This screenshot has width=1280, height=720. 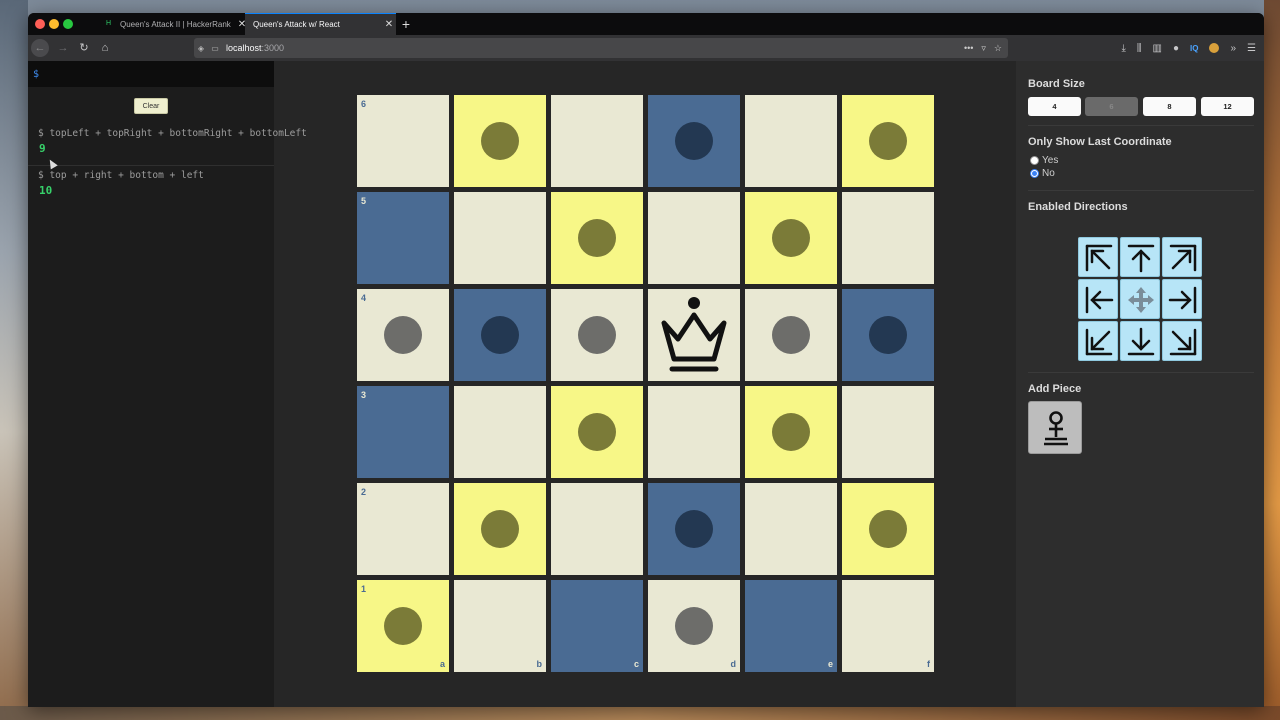 What do you see at coordinates (500, 238) in the screenshot?
I see `square-b5` at bounding box center [500, 238].